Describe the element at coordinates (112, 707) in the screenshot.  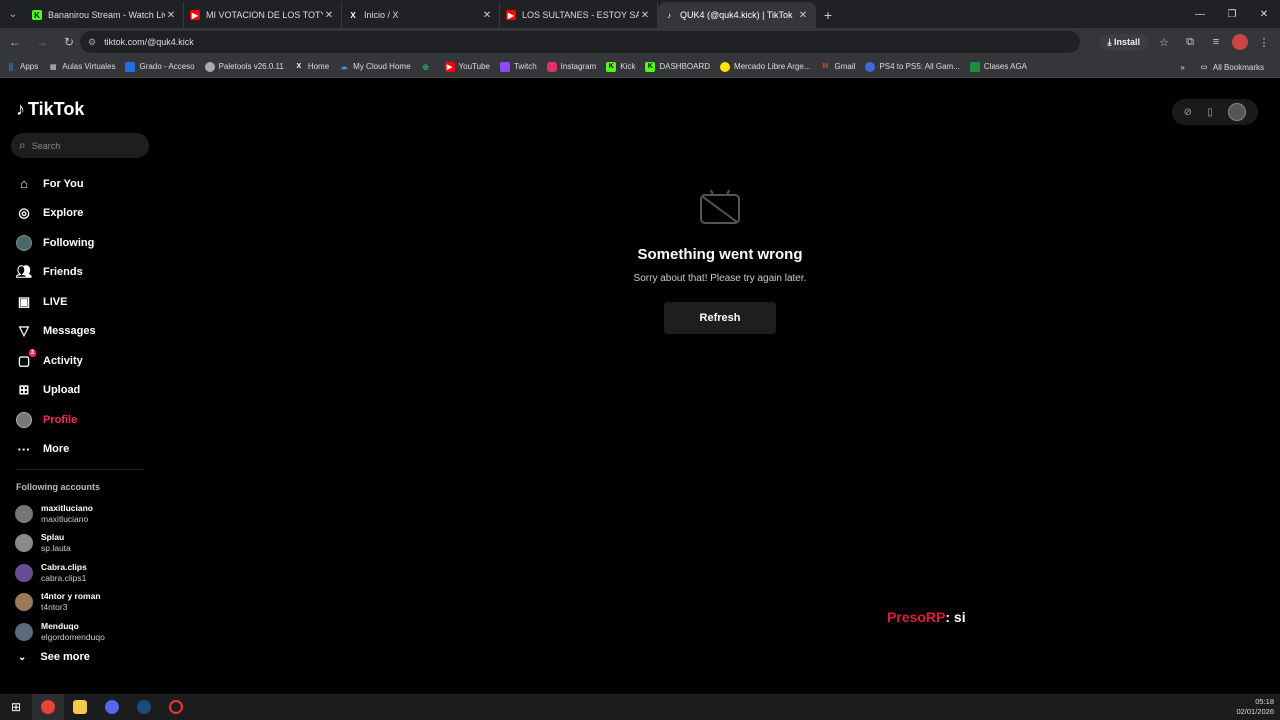
I see `taskbar-discord` at that location.